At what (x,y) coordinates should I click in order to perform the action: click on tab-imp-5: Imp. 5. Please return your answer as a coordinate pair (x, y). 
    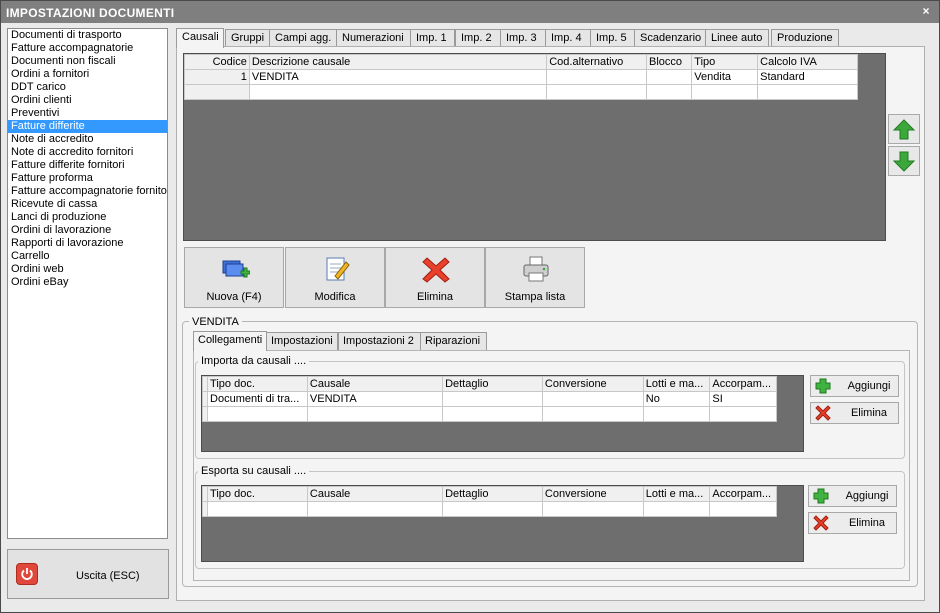
    Looking at the image, I should click on (613, 38).